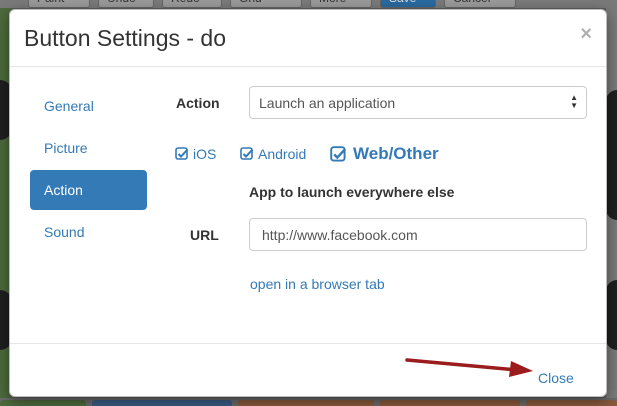 Image resolution: width=617 pixels, height=406 pixels. I want to click on nav-action: Action, so click(88, 190).